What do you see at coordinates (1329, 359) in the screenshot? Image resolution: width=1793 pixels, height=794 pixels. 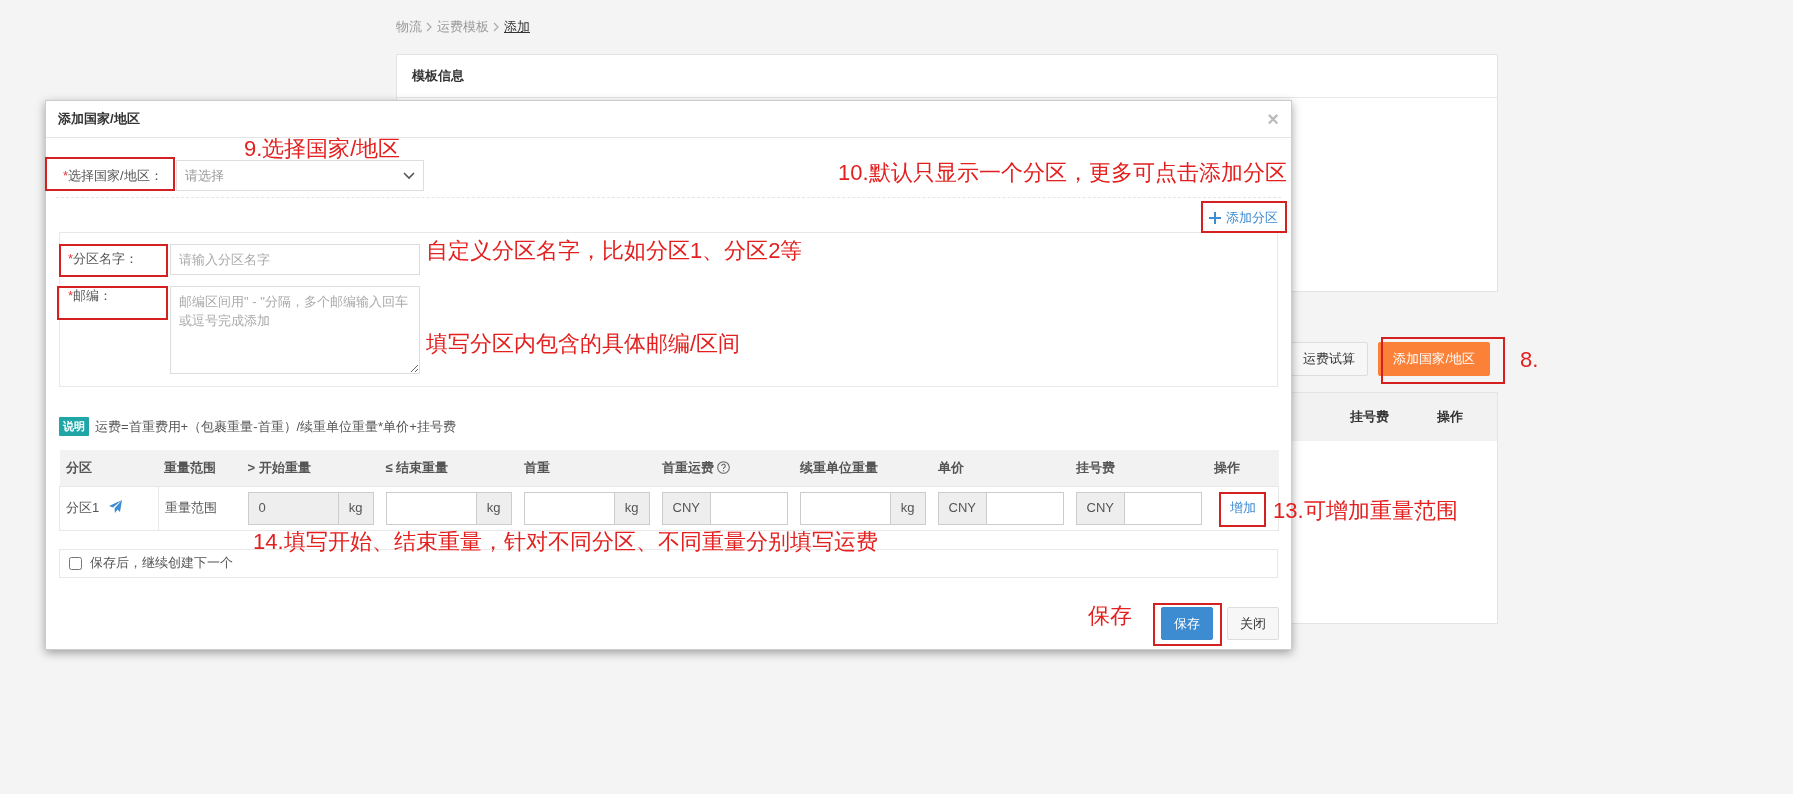 I see `trial-button: 运费试算` at bounding box center [1329, 359].